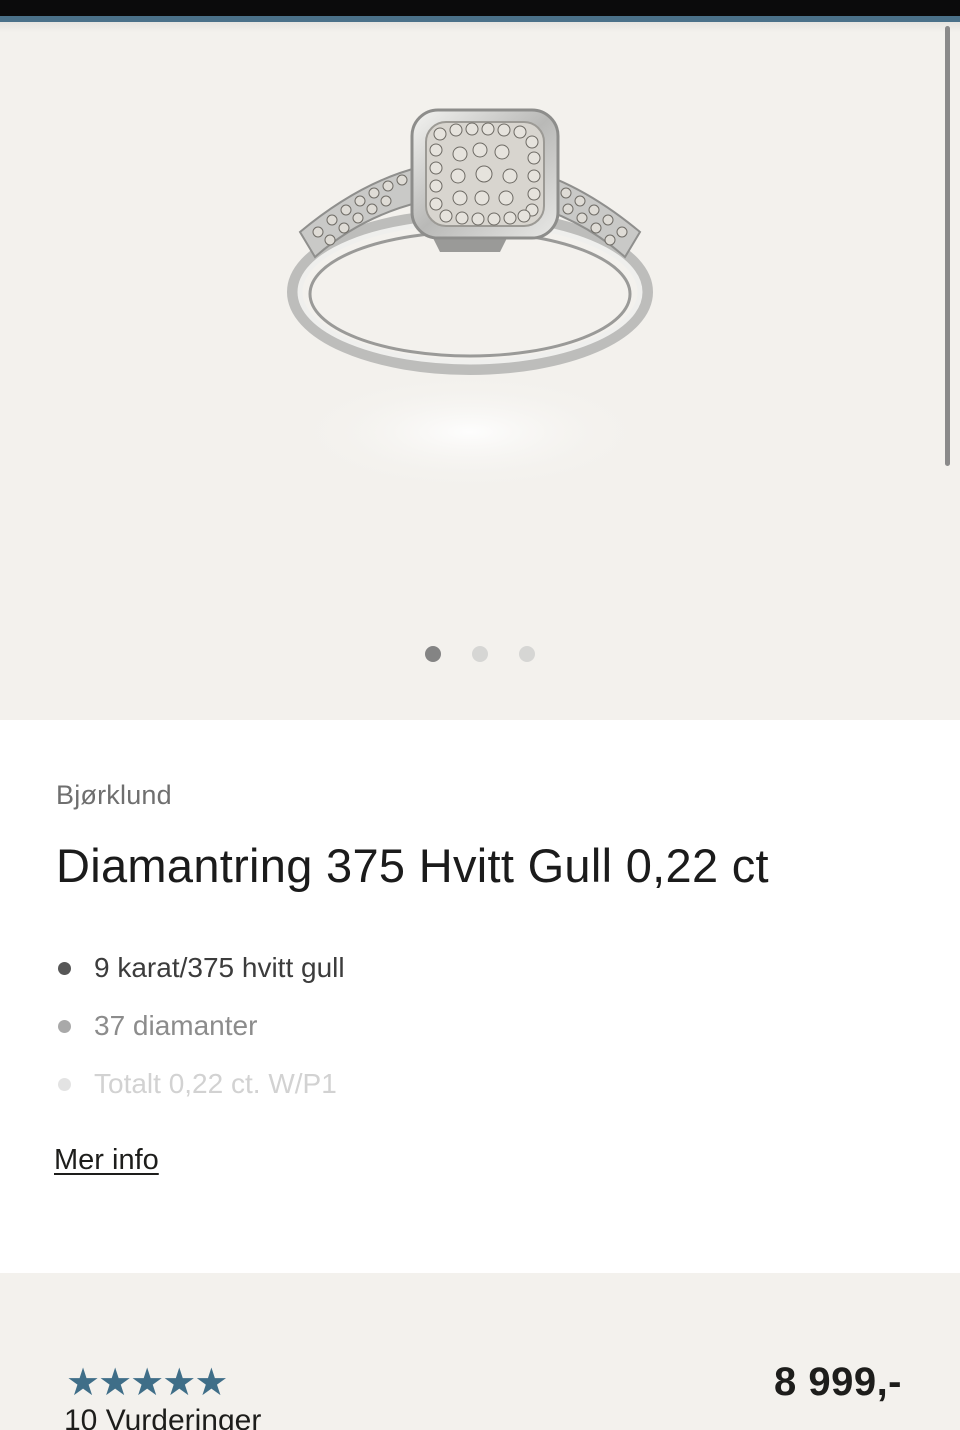 The width and height of the screenshot is (960, 1430). What do you see at coordinates (215, 1083) in the screenshot?
I see `feature-text: Totalt 0,22 ct. W/P1` at bounding box center [215, 1083].